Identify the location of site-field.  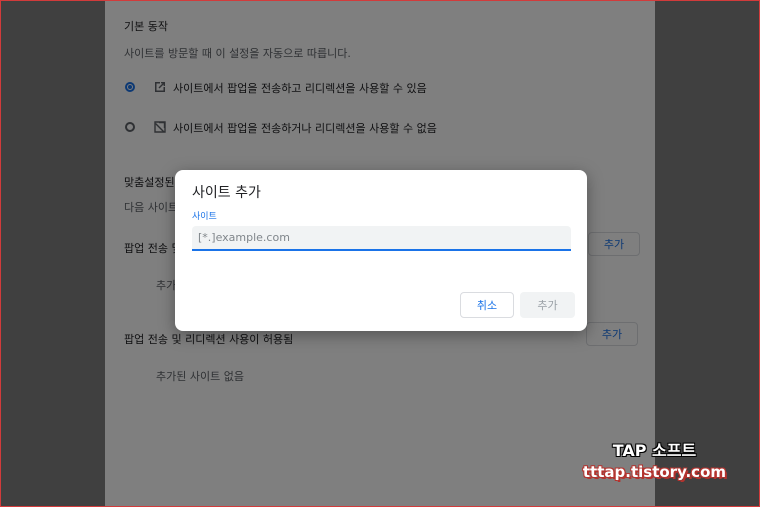
(381, 238).